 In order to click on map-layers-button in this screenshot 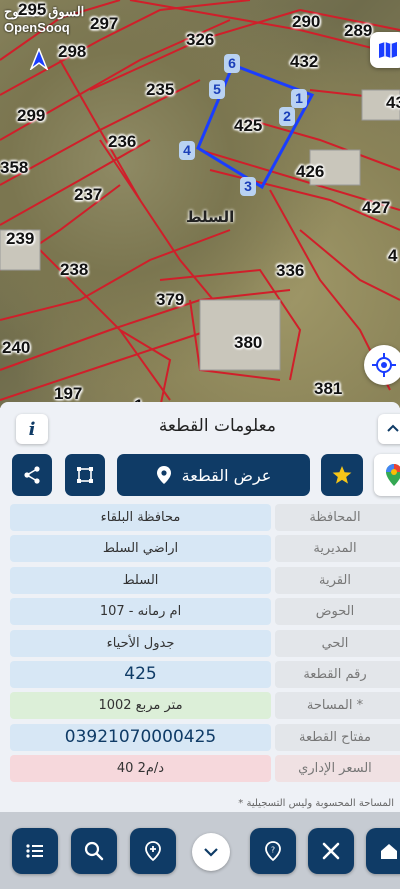, I will do `click(385, 50)`.